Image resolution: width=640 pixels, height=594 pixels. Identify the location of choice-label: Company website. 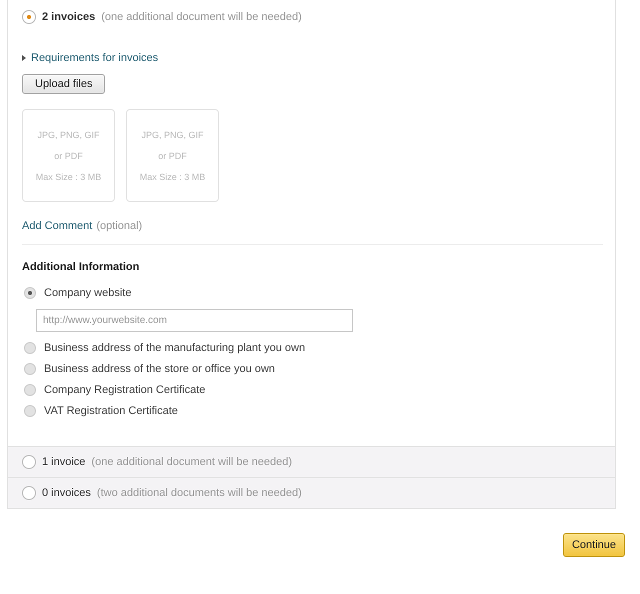
(88, 293).